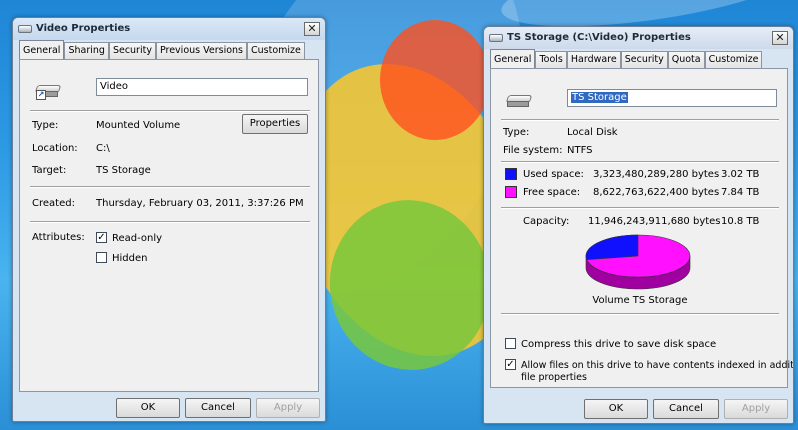 This screenshot has width=798, height=430. Describe the element at coordinates (654, 221) in the screenshot. I see `capacity-bytes: 11,946,243,911,680 bytes` at that location.